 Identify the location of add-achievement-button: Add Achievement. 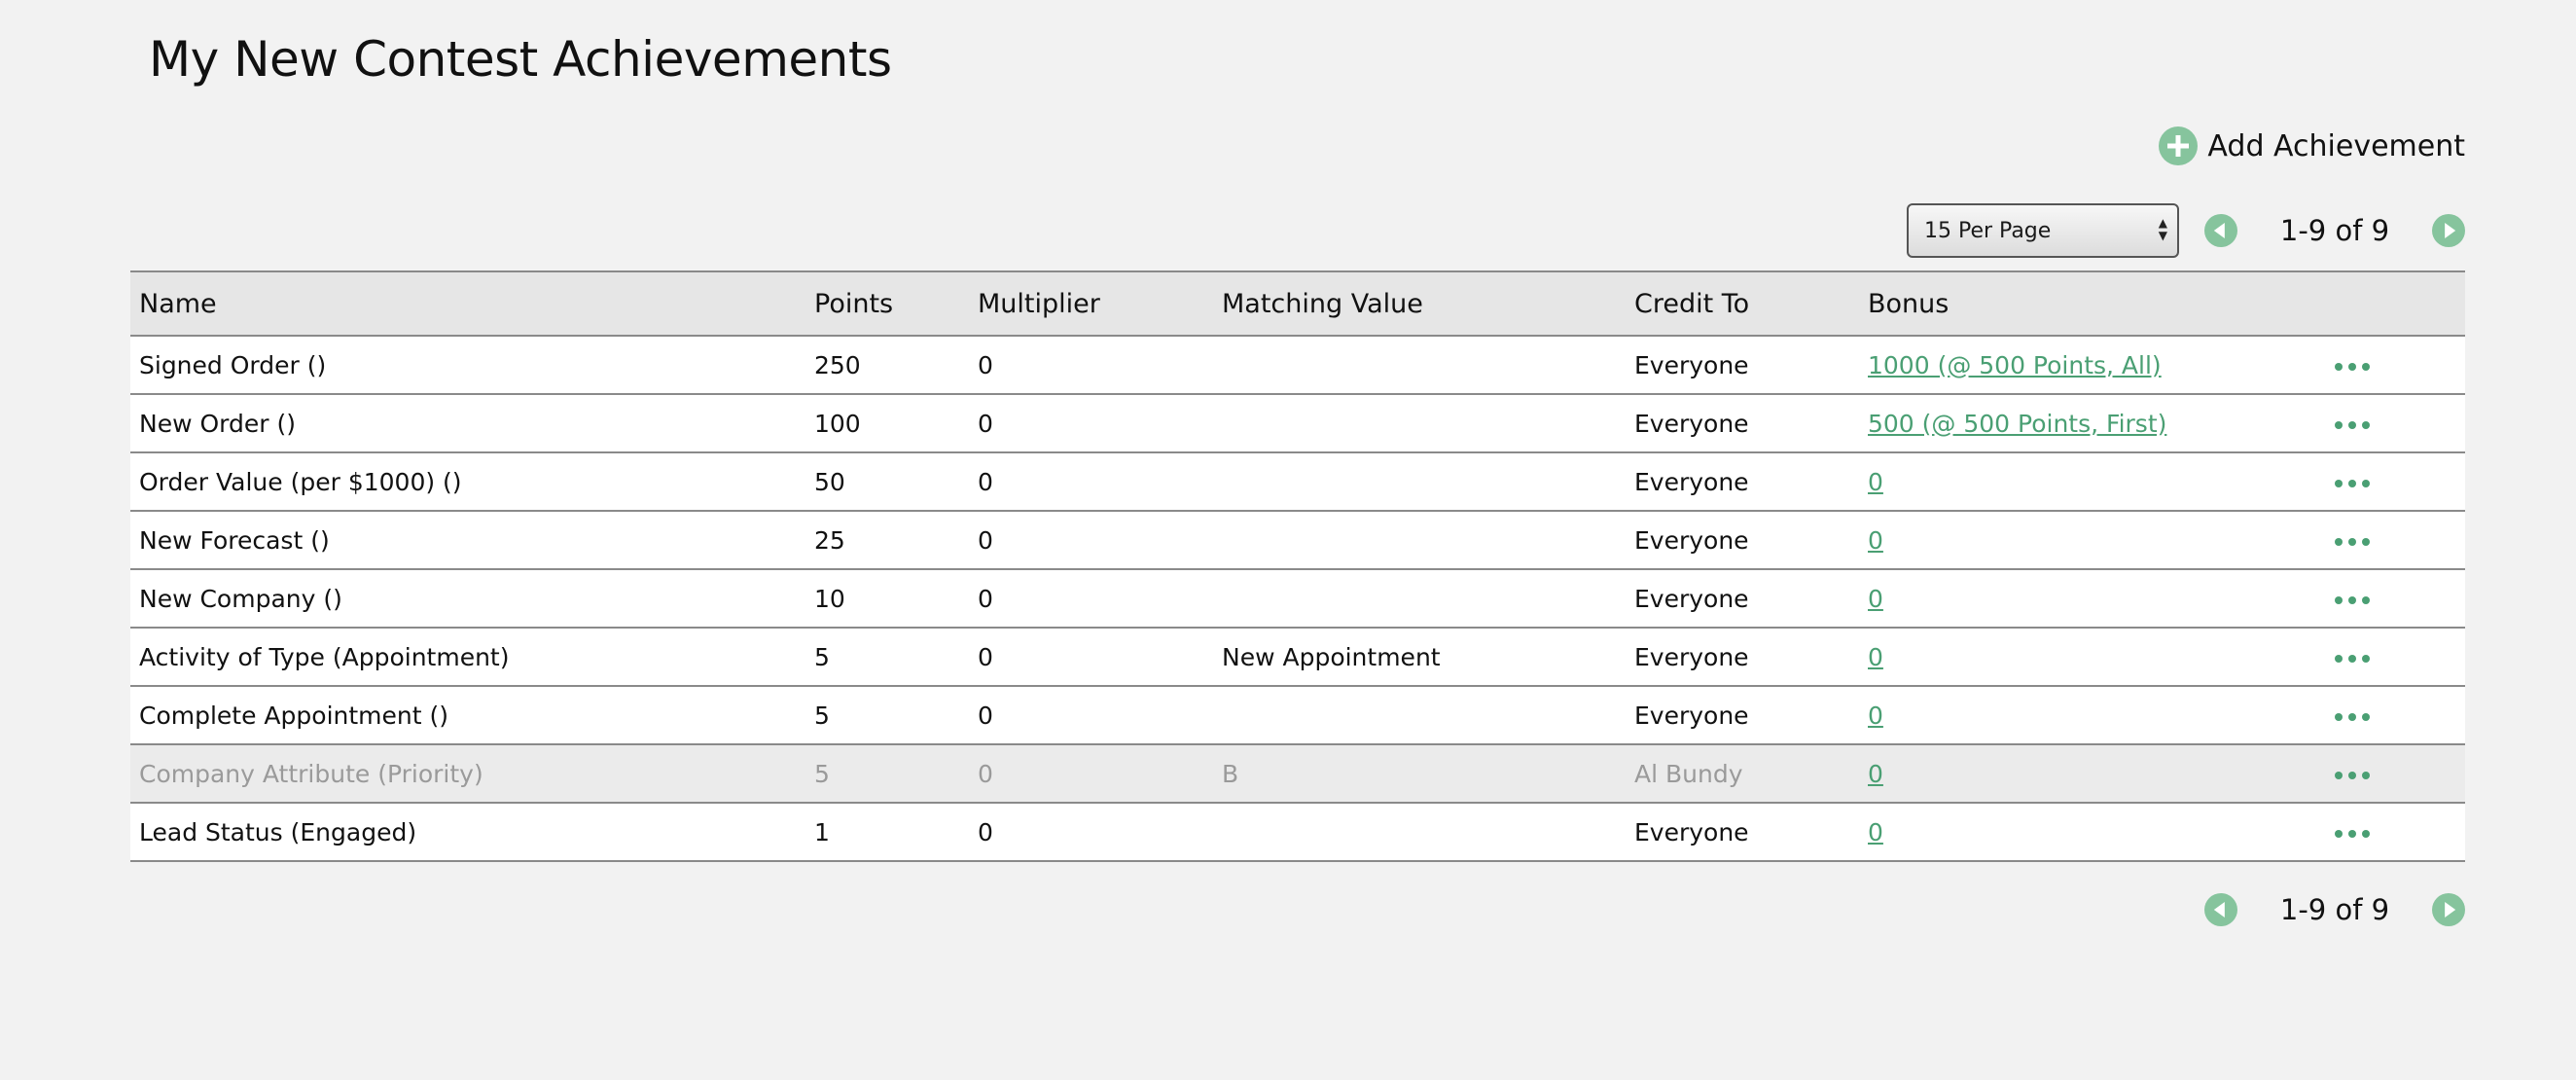
(2312, 146).